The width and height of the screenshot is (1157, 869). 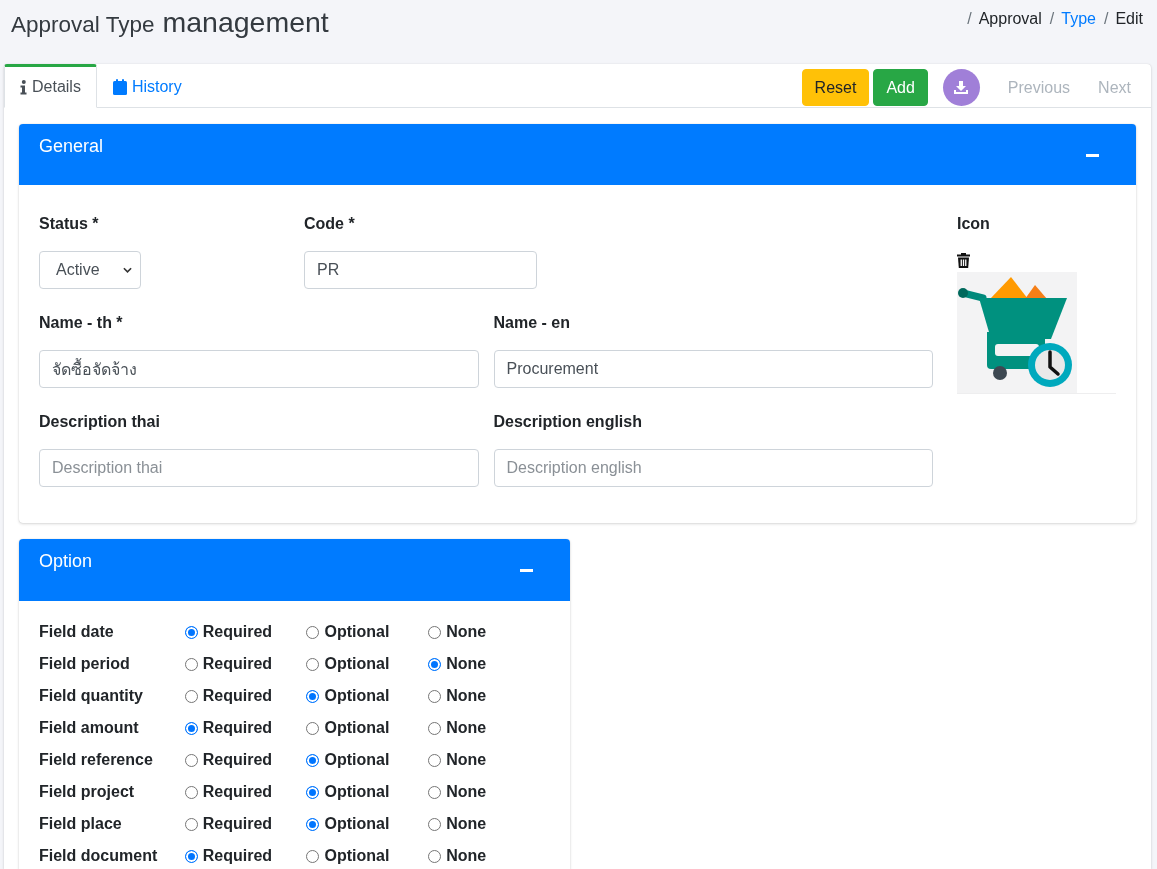 I want to click on field-label: Field reference, so click(x=96, y=760).